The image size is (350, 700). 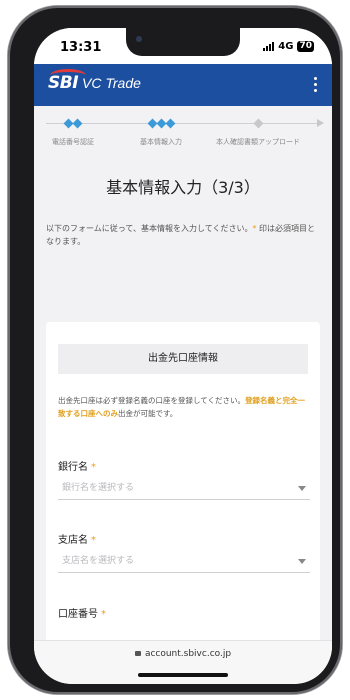 I want to click on url-display: account.sbivc.co.jp, so click(x=183, y=654).